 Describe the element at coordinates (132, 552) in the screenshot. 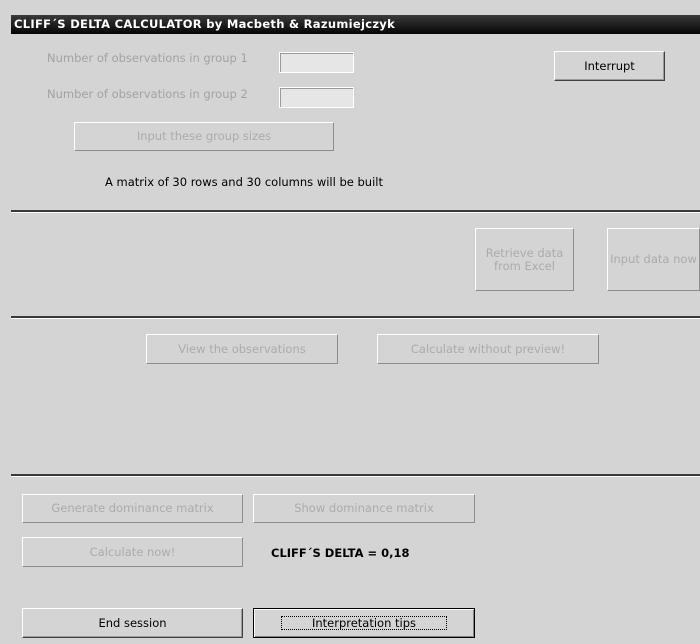

I see `calculate-now-button: Calculate now!` at that location.